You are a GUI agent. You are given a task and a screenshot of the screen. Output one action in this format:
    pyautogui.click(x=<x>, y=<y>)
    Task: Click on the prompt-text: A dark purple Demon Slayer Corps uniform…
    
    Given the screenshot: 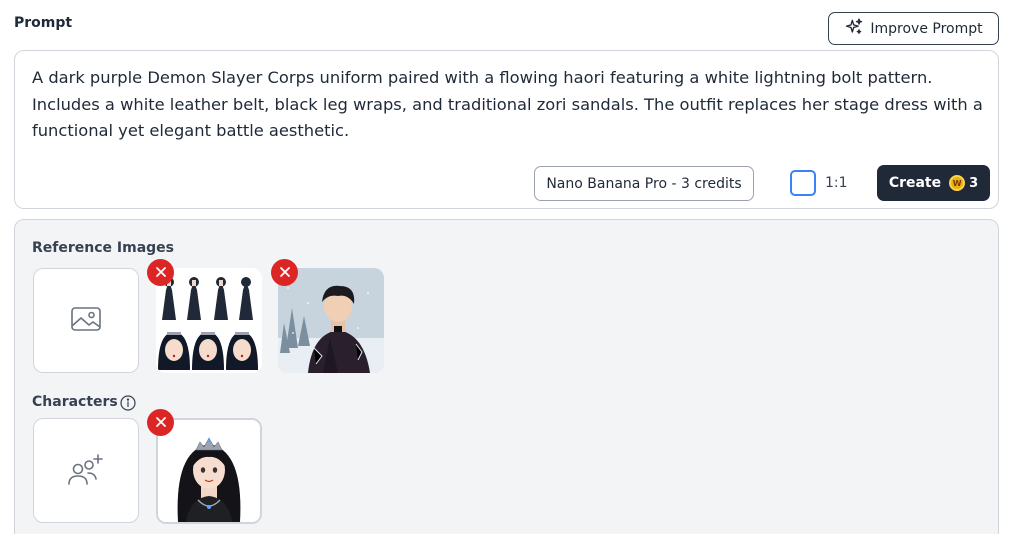 What is the action you would take?
    pyautogui.click(x=509, y=105)
    